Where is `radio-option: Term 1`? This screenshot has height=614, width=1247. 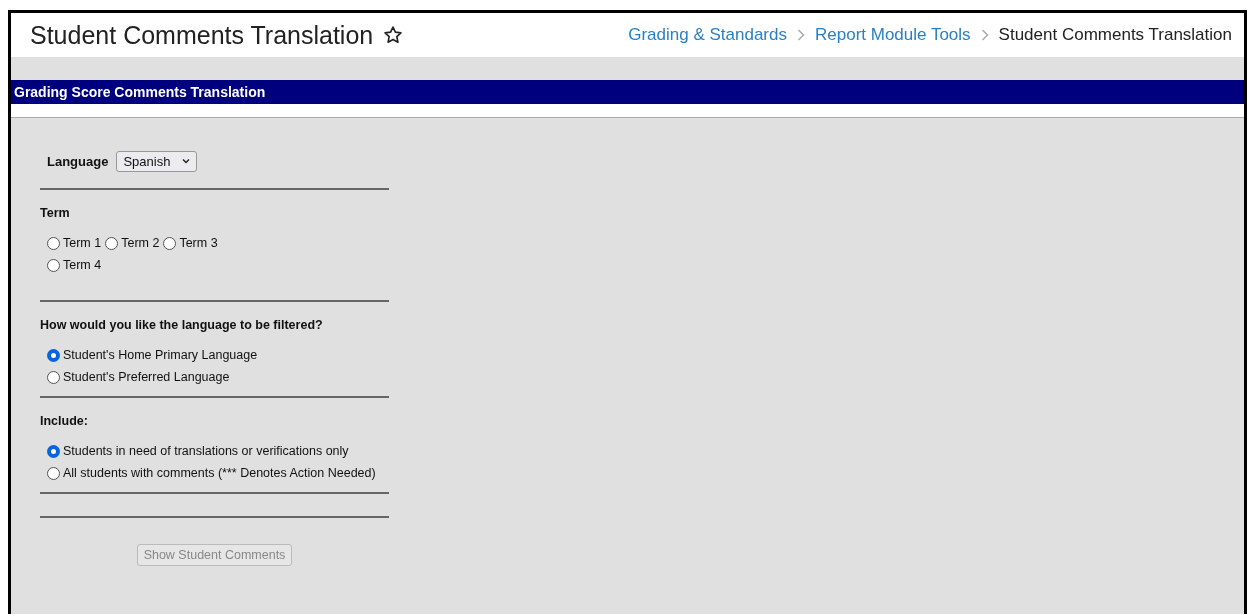
radio-option: Term 1 is located at coordinates (74, 243).